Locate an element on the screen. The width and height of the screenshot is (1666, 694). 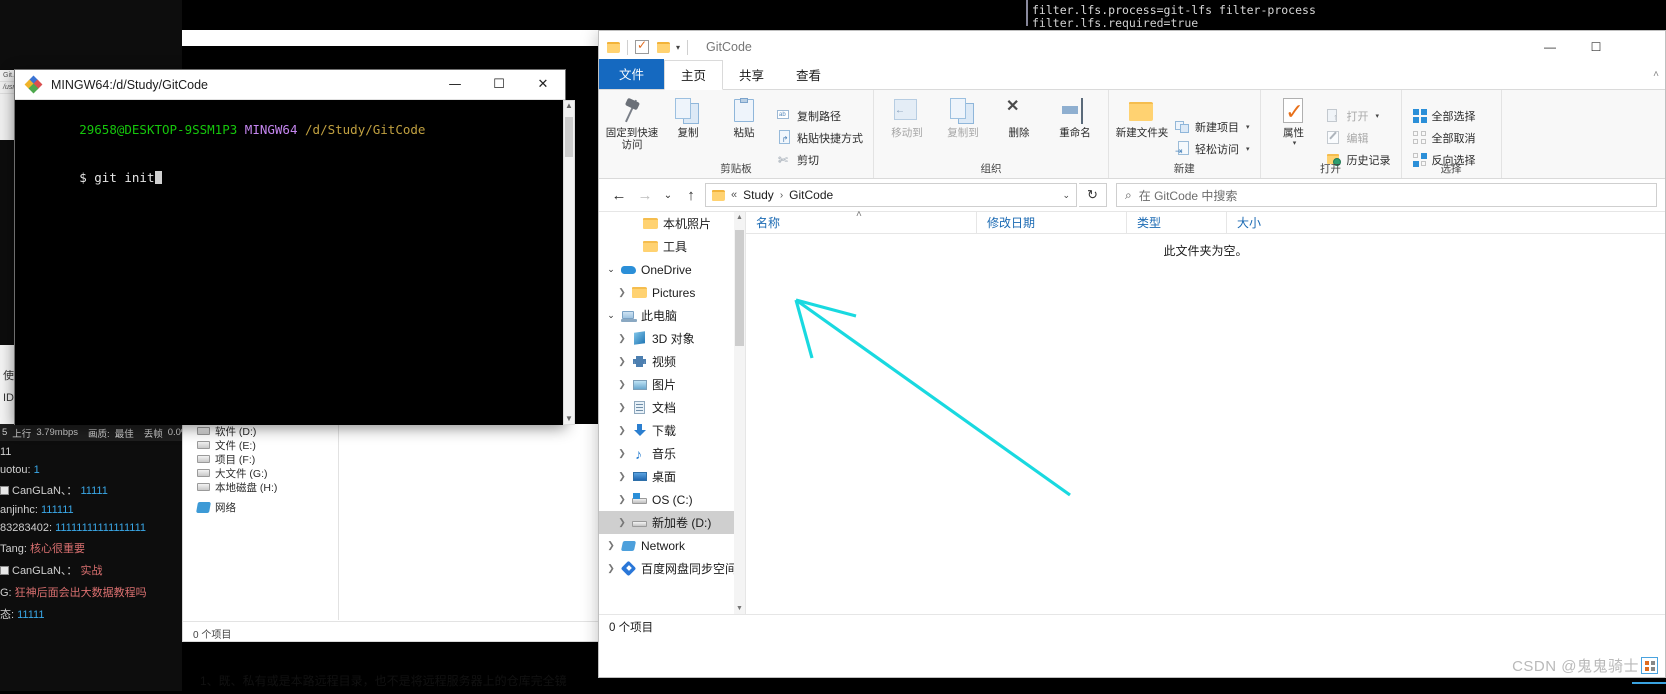
nav-item-OneDrive: ⌄ OneDrive is located at coordinates (672, 269).